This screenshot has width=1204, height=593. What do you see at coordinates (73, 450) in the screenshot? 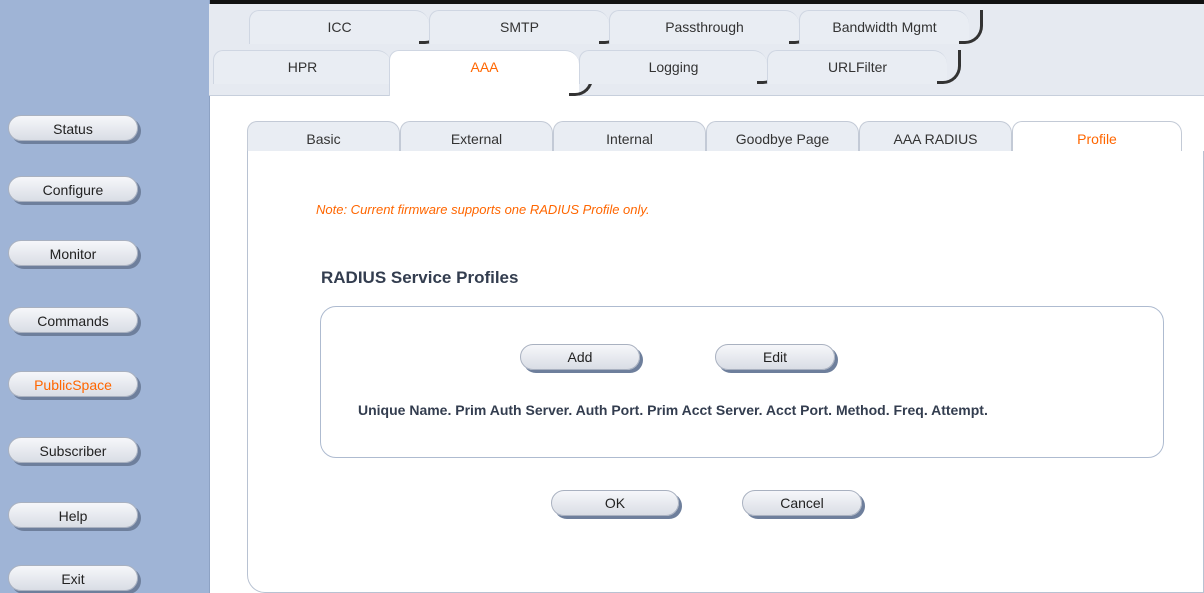
I see `sidebar-item-subscriber: Subscriber` at bounding box center [73, 450].